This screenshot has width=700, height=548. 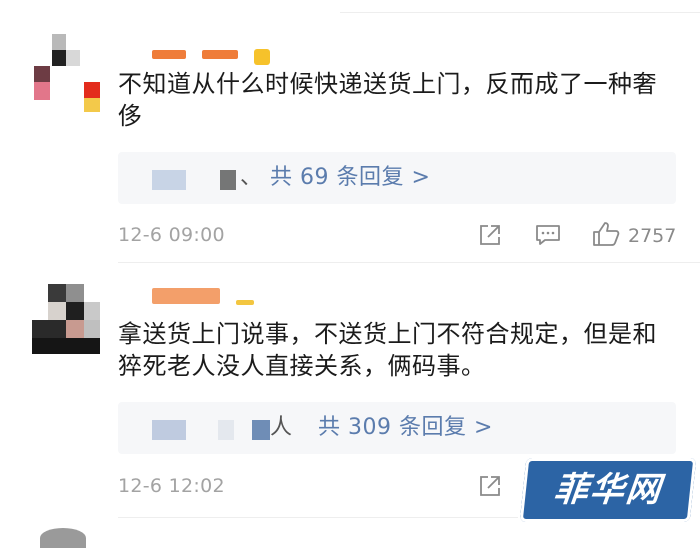 I want to click on reply-box: 人 共 309 条回复 >, so click(x=397, y=428).